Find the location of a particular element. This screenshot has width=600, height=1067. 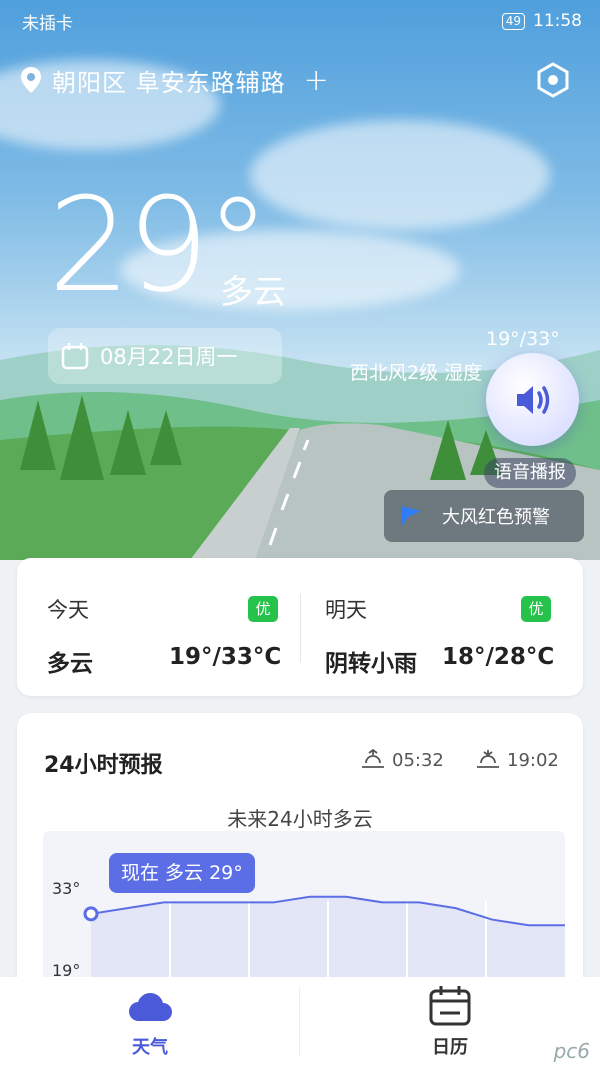

y-tick-max: 33° is located at coordinates (66, 888).